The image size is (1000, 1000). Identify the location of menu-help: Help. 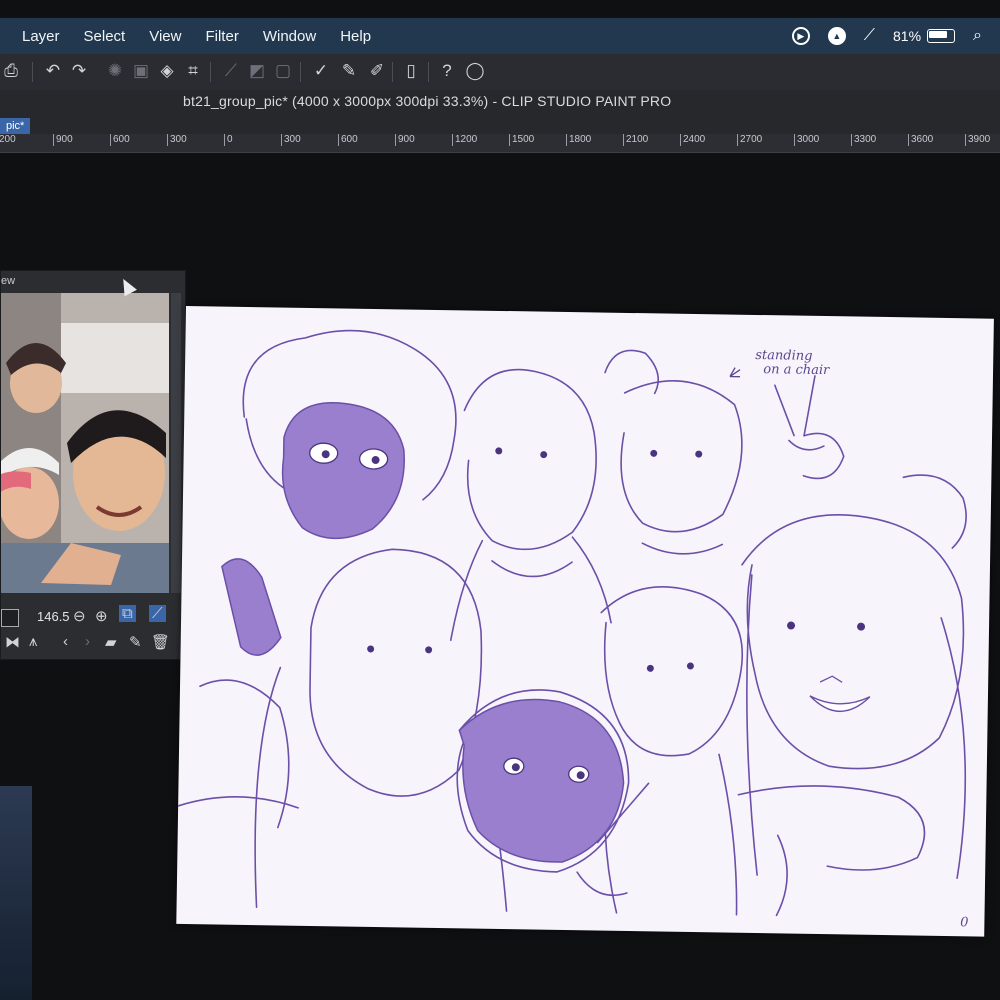
(355, 36).